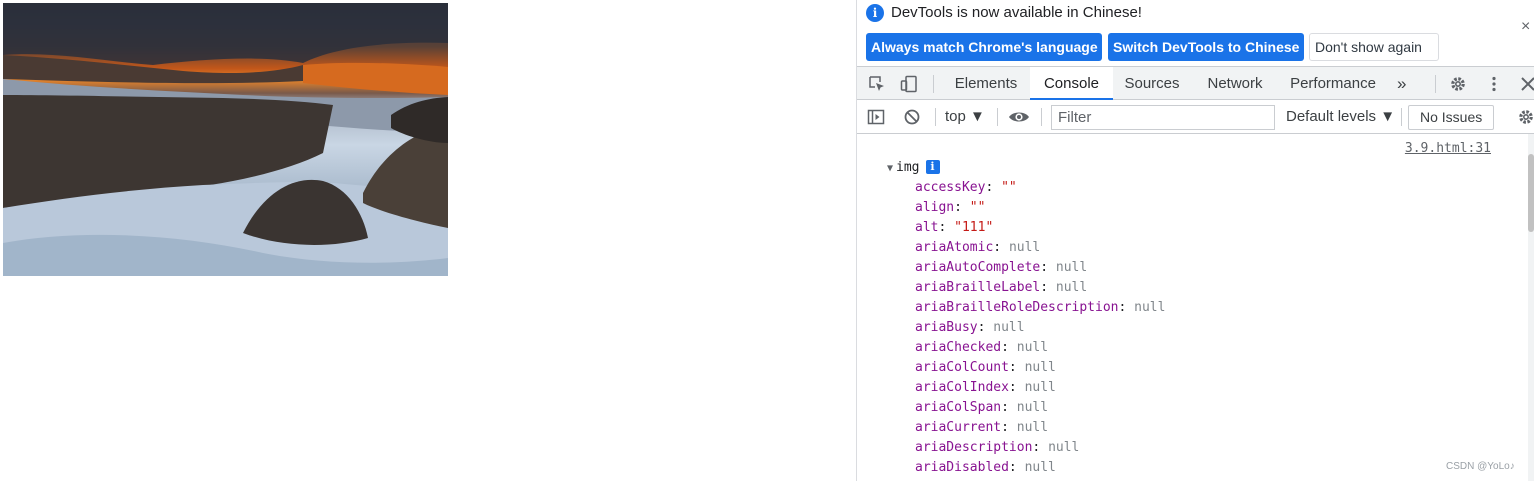  Describe the element at coordinates (946, 327) in the screenshot. I see `property-key: ariaBusy` at that location.